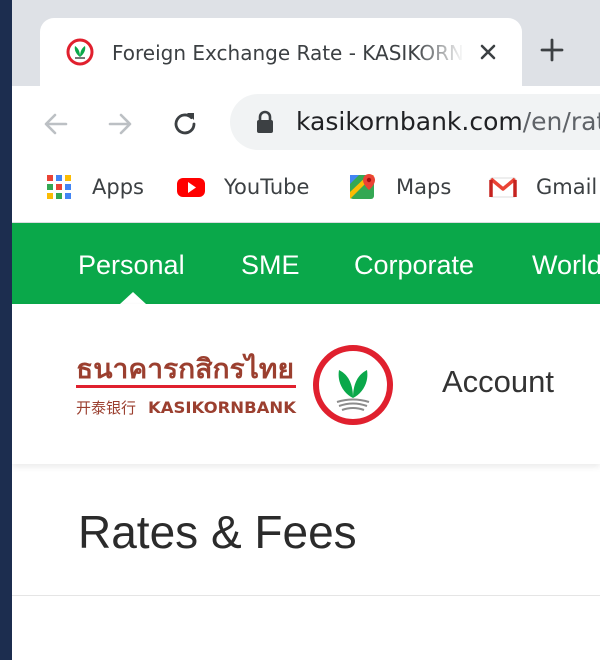 The height and width of the screenshot is (660, 600). Describe the element at coordinates (265, 122) in the screenshot. I see `lock-icon` at that location.